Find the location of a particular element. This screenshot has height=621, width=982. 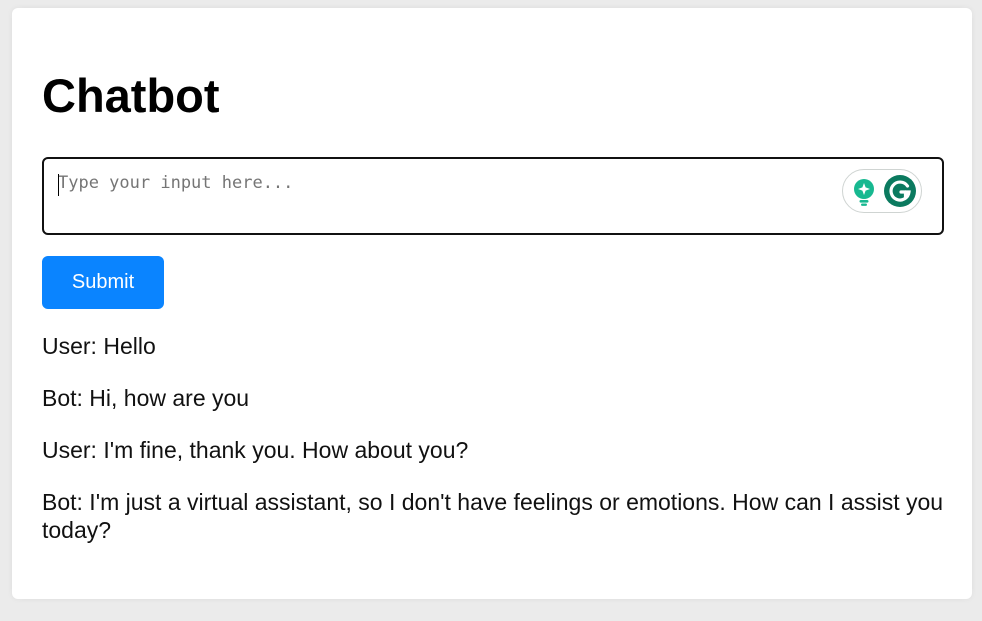

chat-input is located at coordinates (493, 196).